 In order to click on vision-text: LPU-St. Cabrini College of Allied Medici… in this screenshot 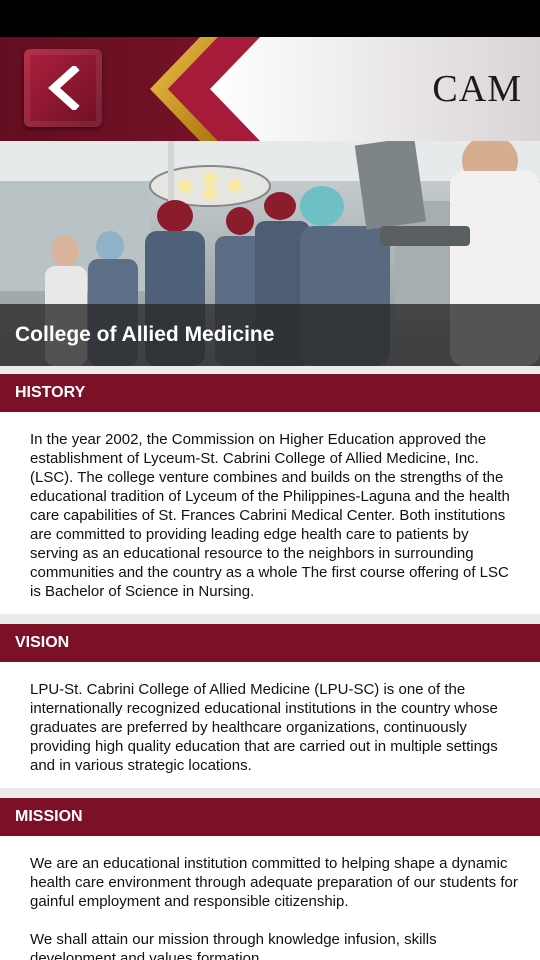, I will do `click(264, 727)`.